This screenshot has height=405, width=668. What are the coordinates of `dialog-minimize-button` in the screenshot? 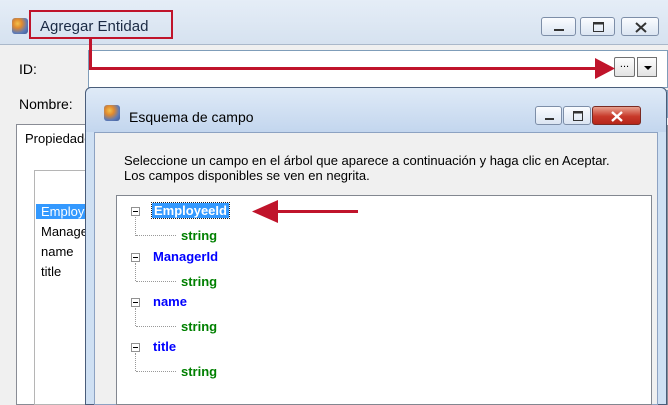 It's located at (548, 115).